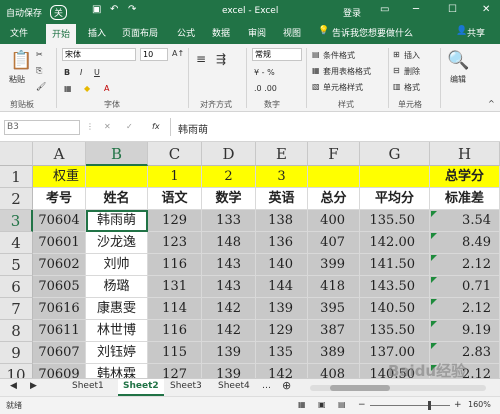 The height and width of the screenshot is (414, 500). What do you see at coordinates (59, 331) in the screenshot?
I see `table-cell: 70611` at bounding box center [59, 331].